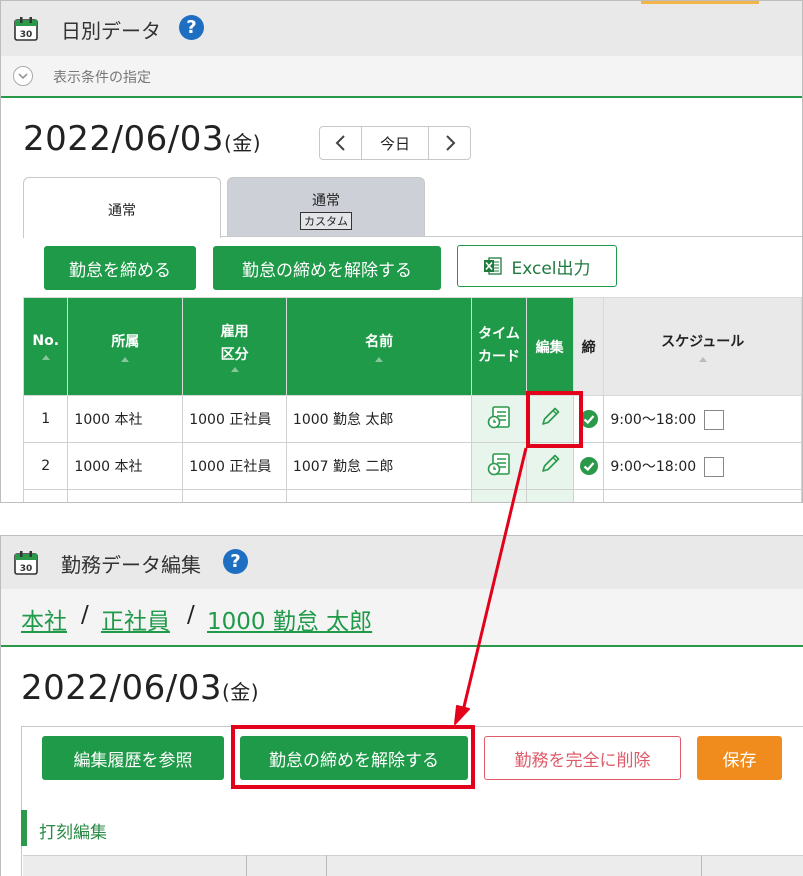  I want to click on today-button: 今日, so click(395, 143).